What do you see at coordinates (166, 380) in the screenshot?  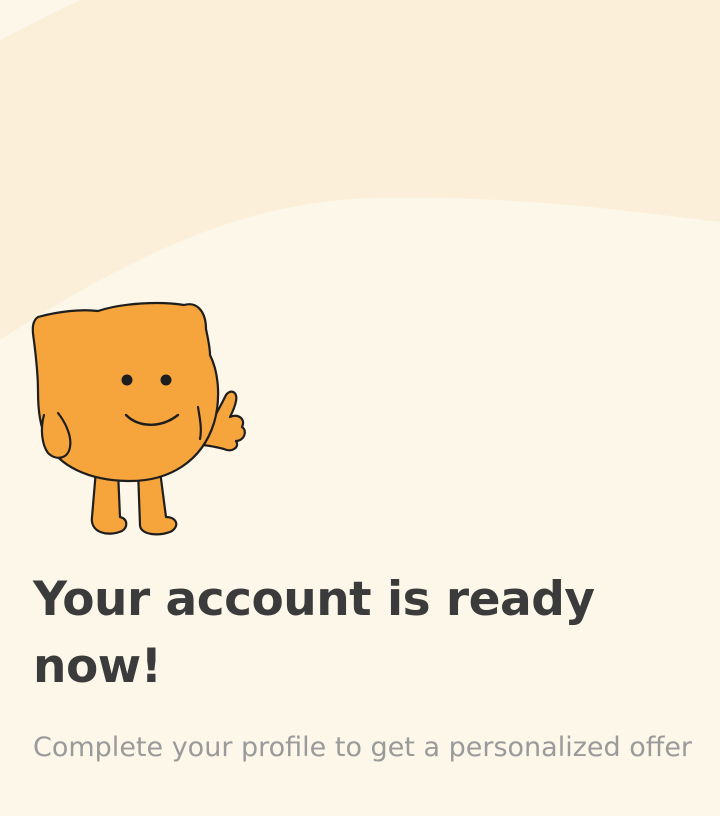 I see `mascot-right-eye` at bounding box center [166, 380].